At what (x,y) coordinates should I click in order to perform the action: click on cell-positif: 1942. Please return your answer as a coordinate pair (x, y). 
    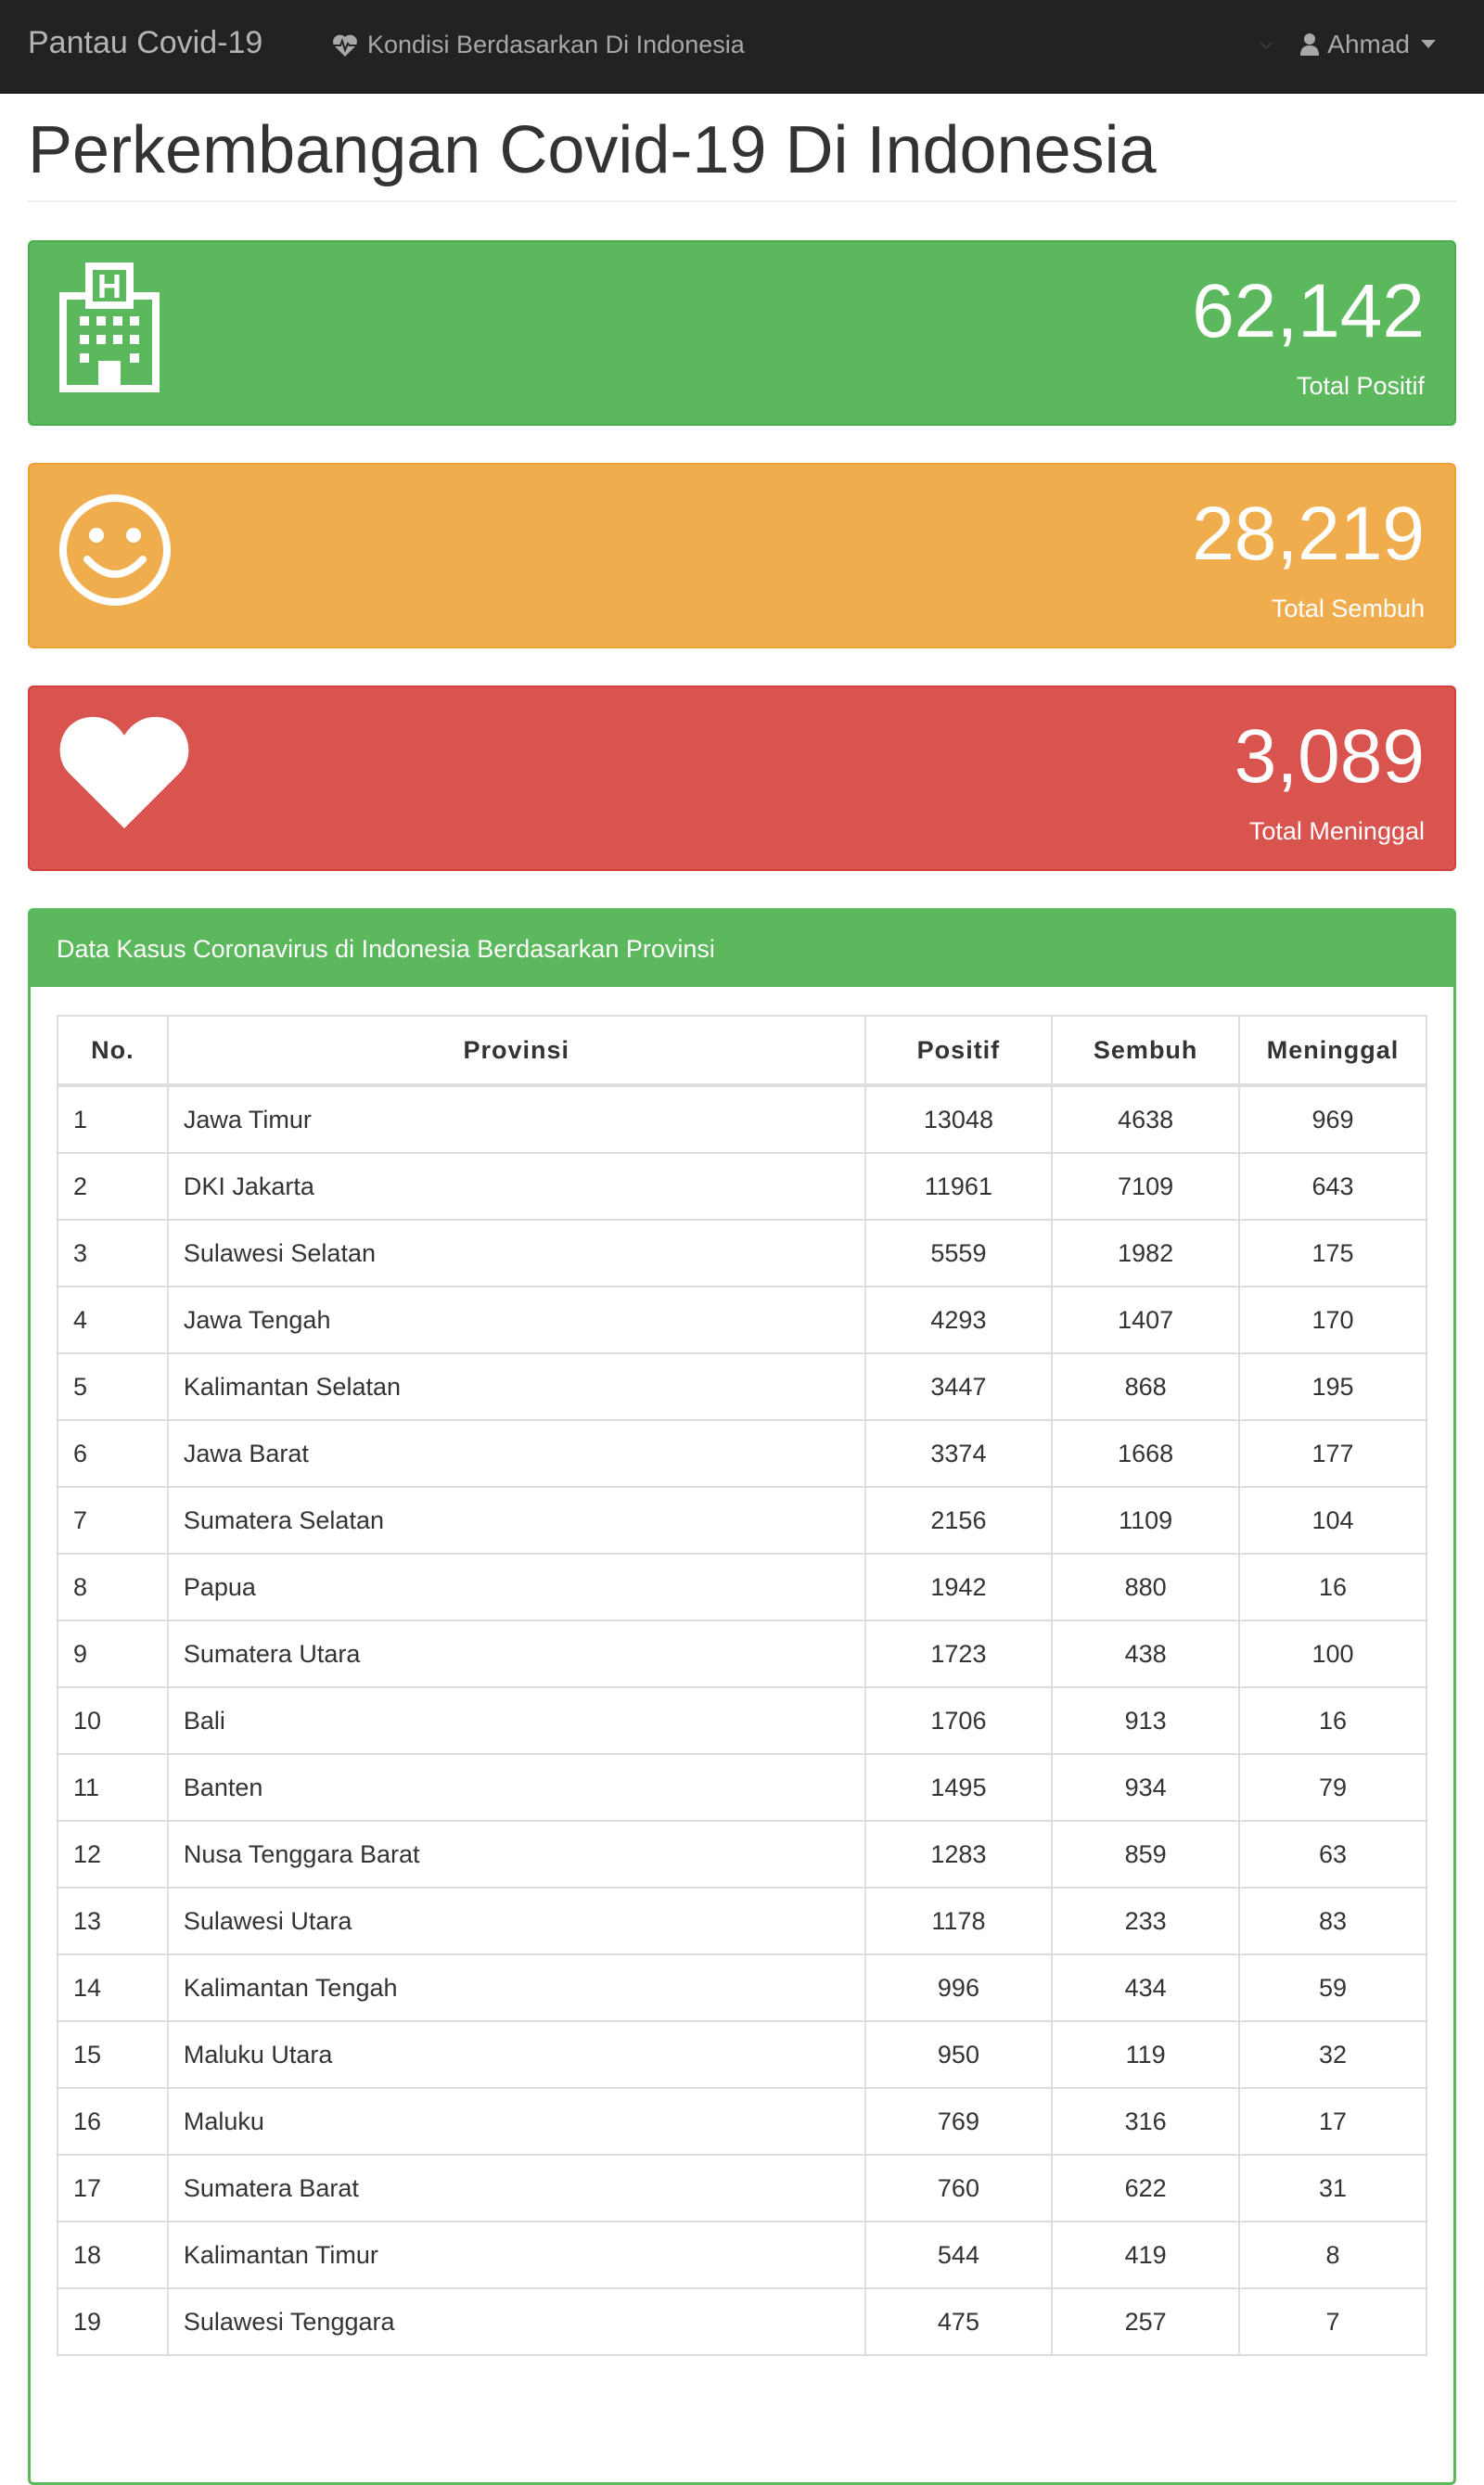
    Looking at the image, I should click on (959, 1587).